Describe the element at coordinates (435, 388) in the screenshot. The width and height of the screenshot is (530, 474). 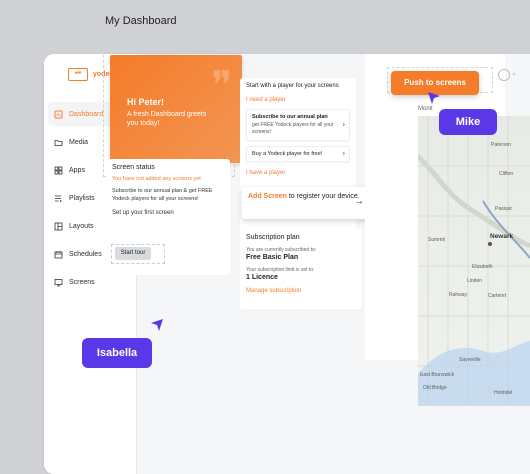
I see `map-place-label: Old Bridge` at that location.